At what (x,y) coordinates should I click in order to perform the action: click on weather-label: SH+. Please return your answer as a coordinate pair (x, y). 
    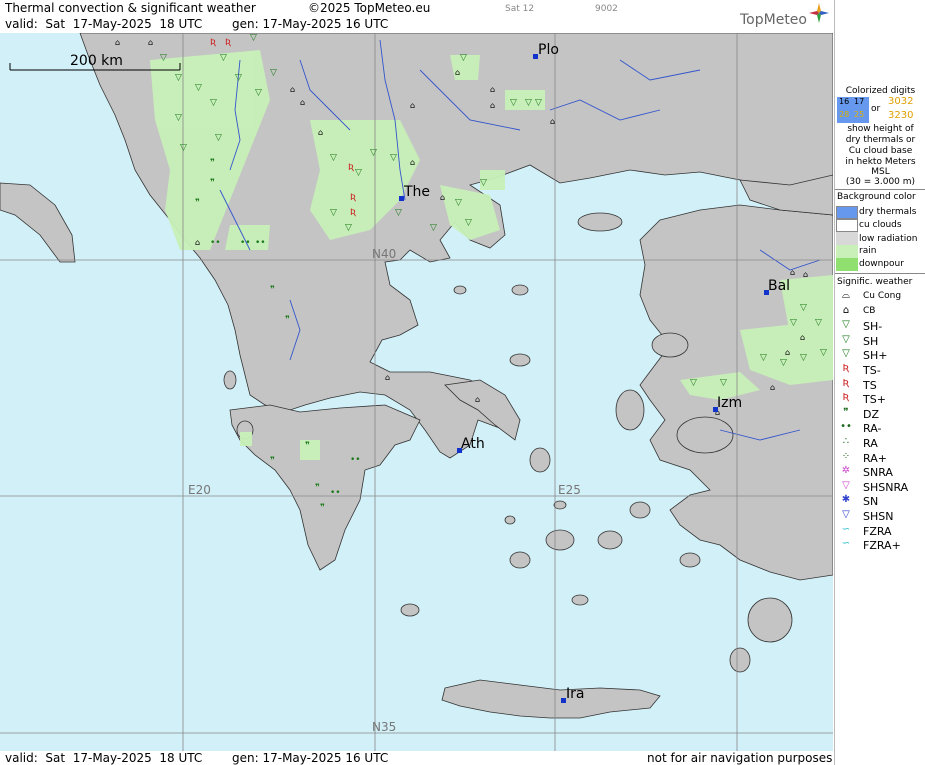
    Looking at the image, I should click on (875, 355).